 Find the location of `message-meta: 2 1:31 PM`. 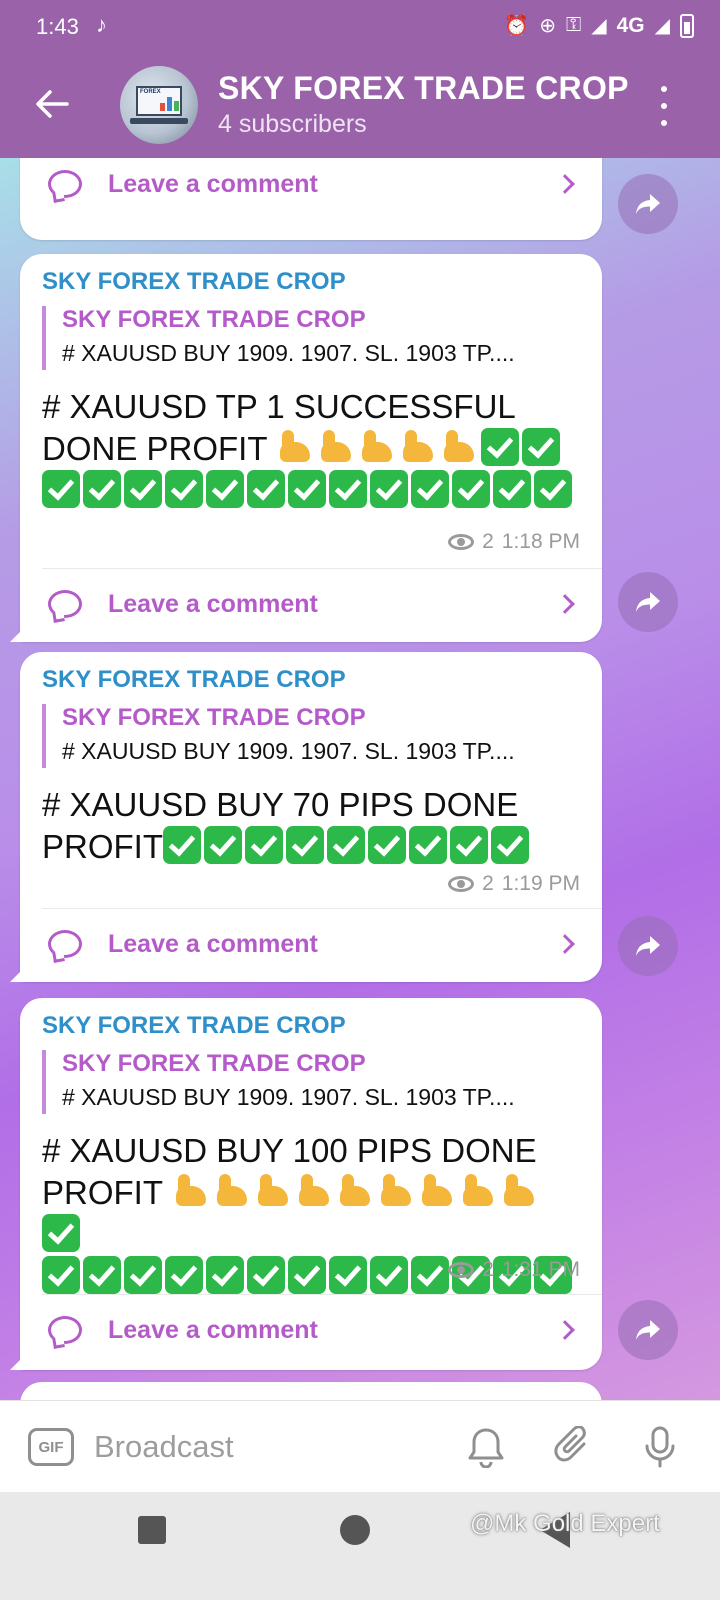

message-meta: 2 1:31 PM is located at coordinates (514, 1270).